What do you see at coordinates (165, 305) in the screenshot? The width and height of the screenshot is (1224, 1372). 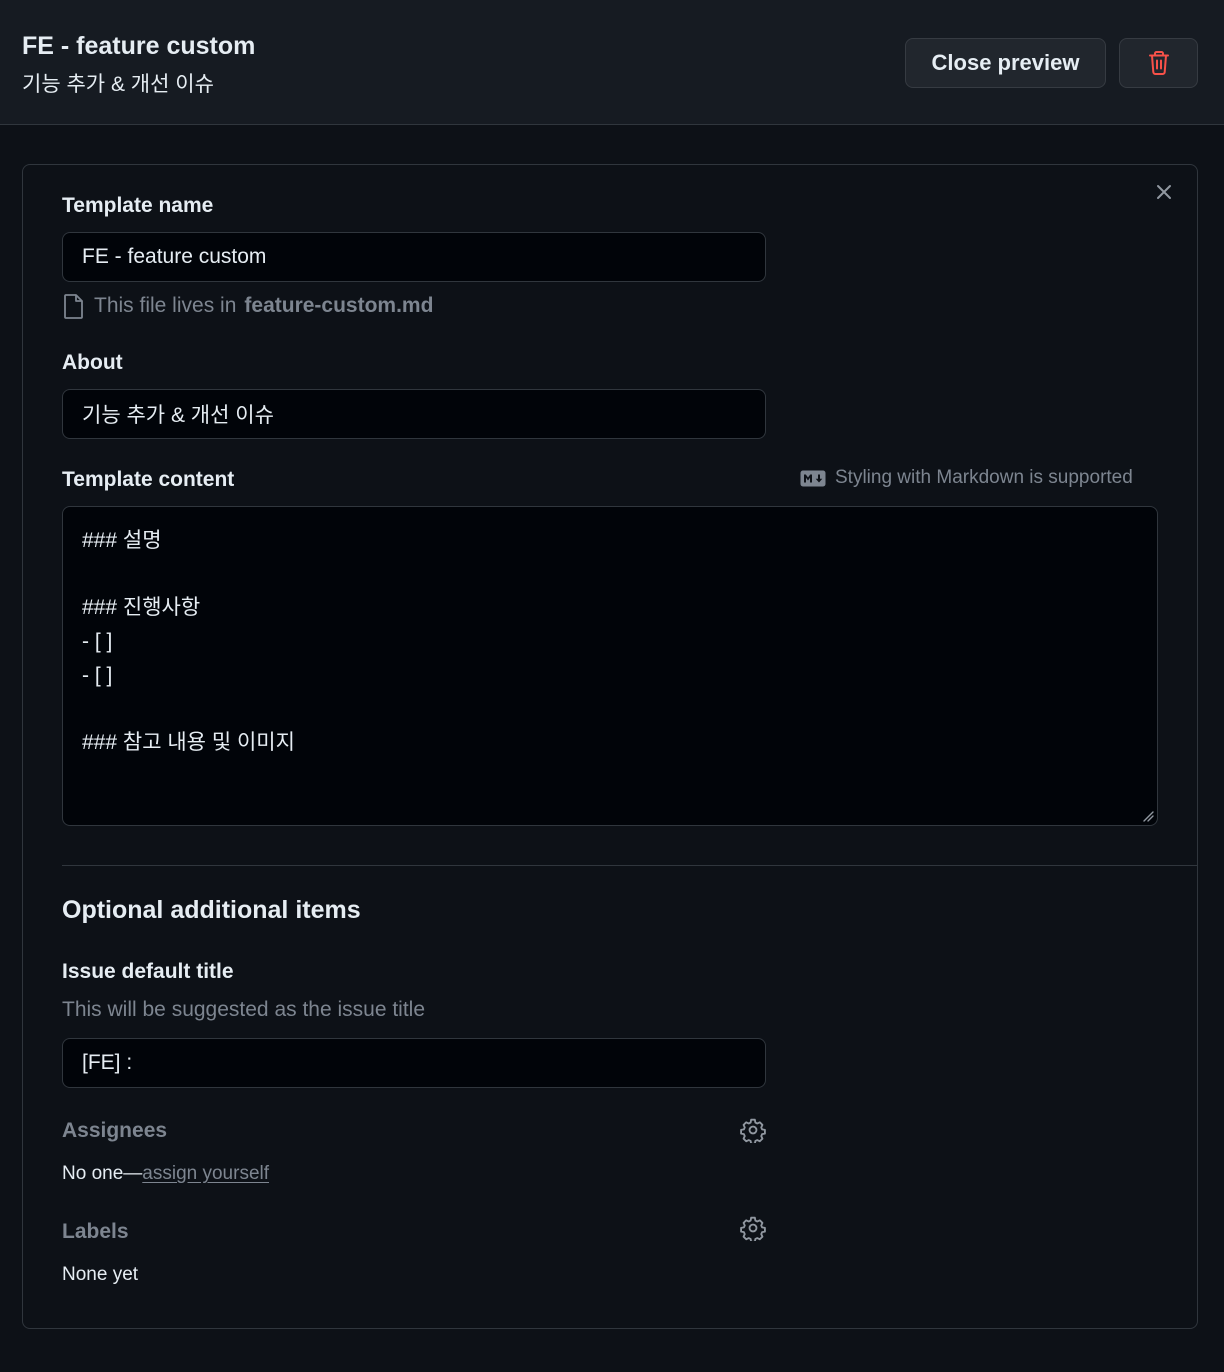 I see `file-note-prefix: This file lives in` at bounding box center [165, 305].